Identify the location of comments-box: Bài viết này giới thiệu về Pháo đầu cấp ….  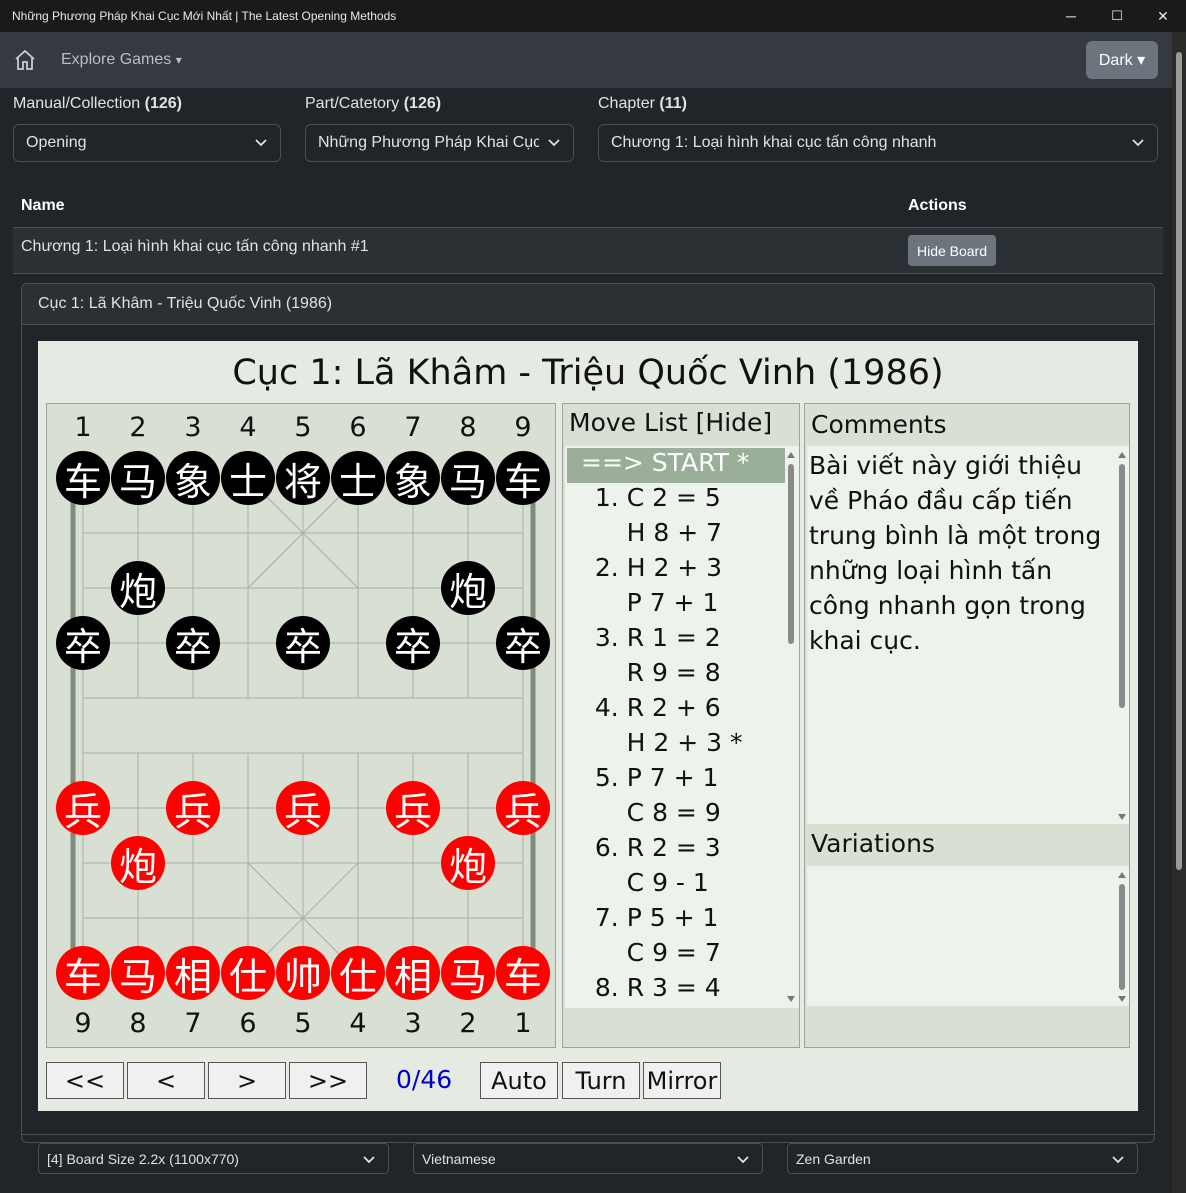
(968, 635).